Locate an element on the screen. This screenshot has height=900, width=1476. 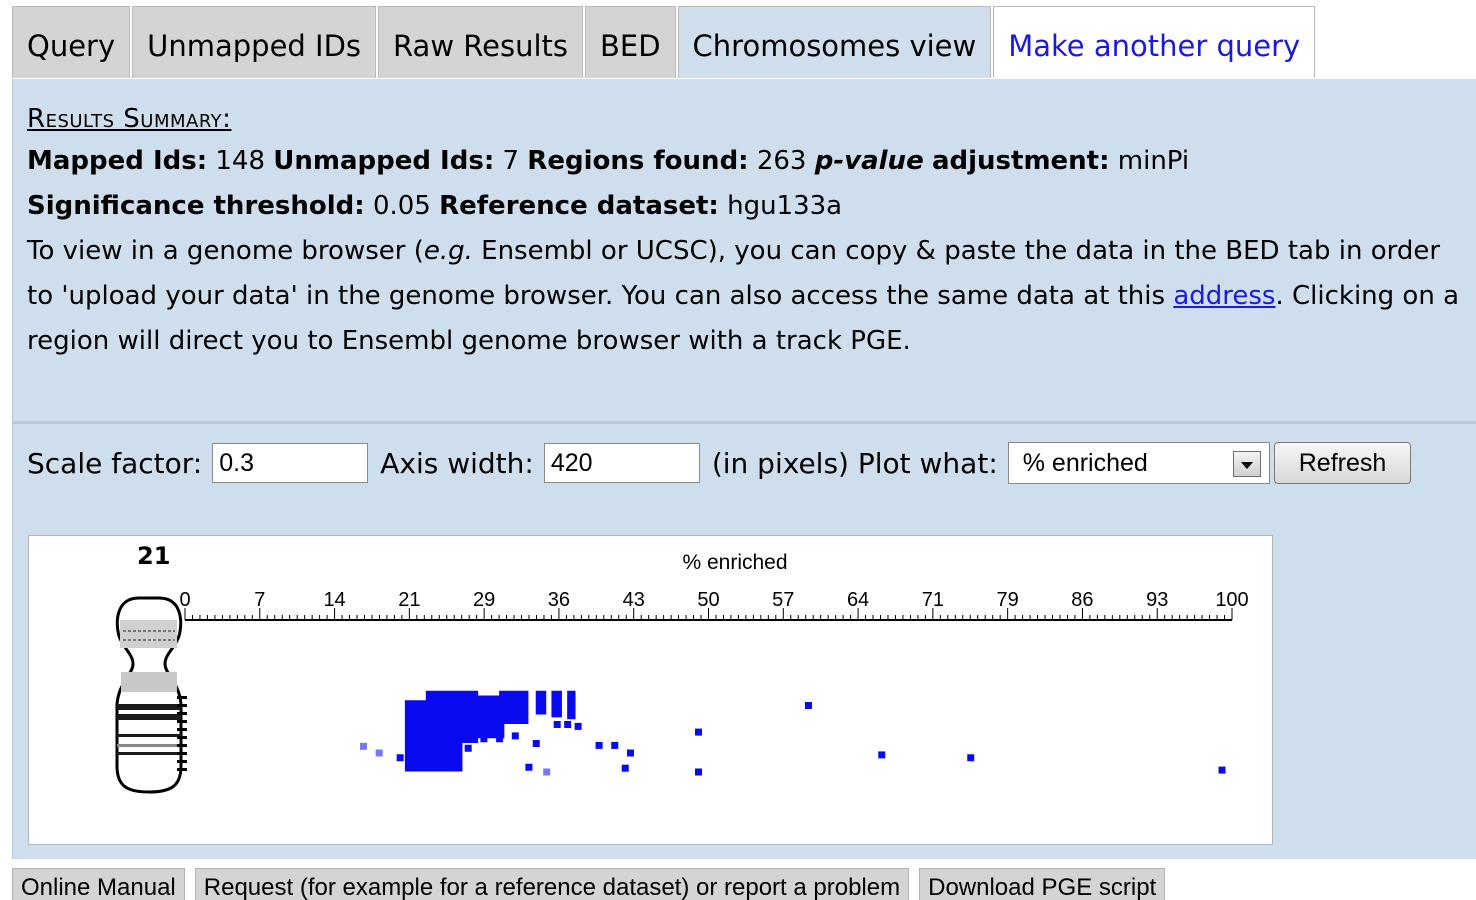
download-pge-script-link: Download PGE script is located at coordinates (1042, 884).